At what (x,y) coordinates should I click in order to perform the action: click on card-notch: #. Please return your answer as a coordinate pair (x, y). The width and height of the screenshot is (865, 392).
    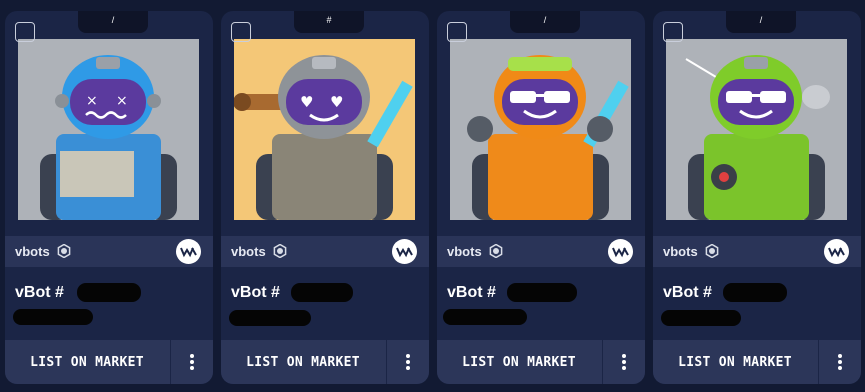
    Looking at the image, I should click on (329, 22).